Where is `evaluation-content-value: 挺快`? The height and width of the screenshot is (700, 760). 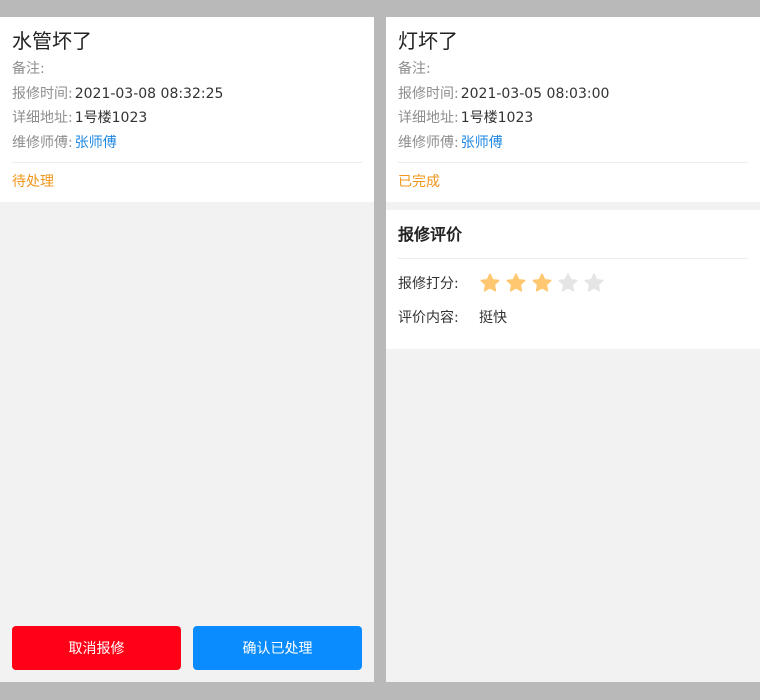 evaluation-content-value: 挺快 is located at coordinates (493, 317).